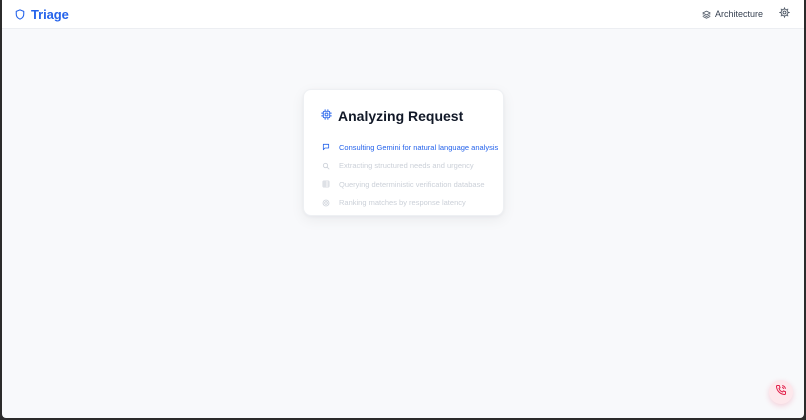 This screenshot has width=806, height=420. I want to click on search-icon, so click(326, 166).